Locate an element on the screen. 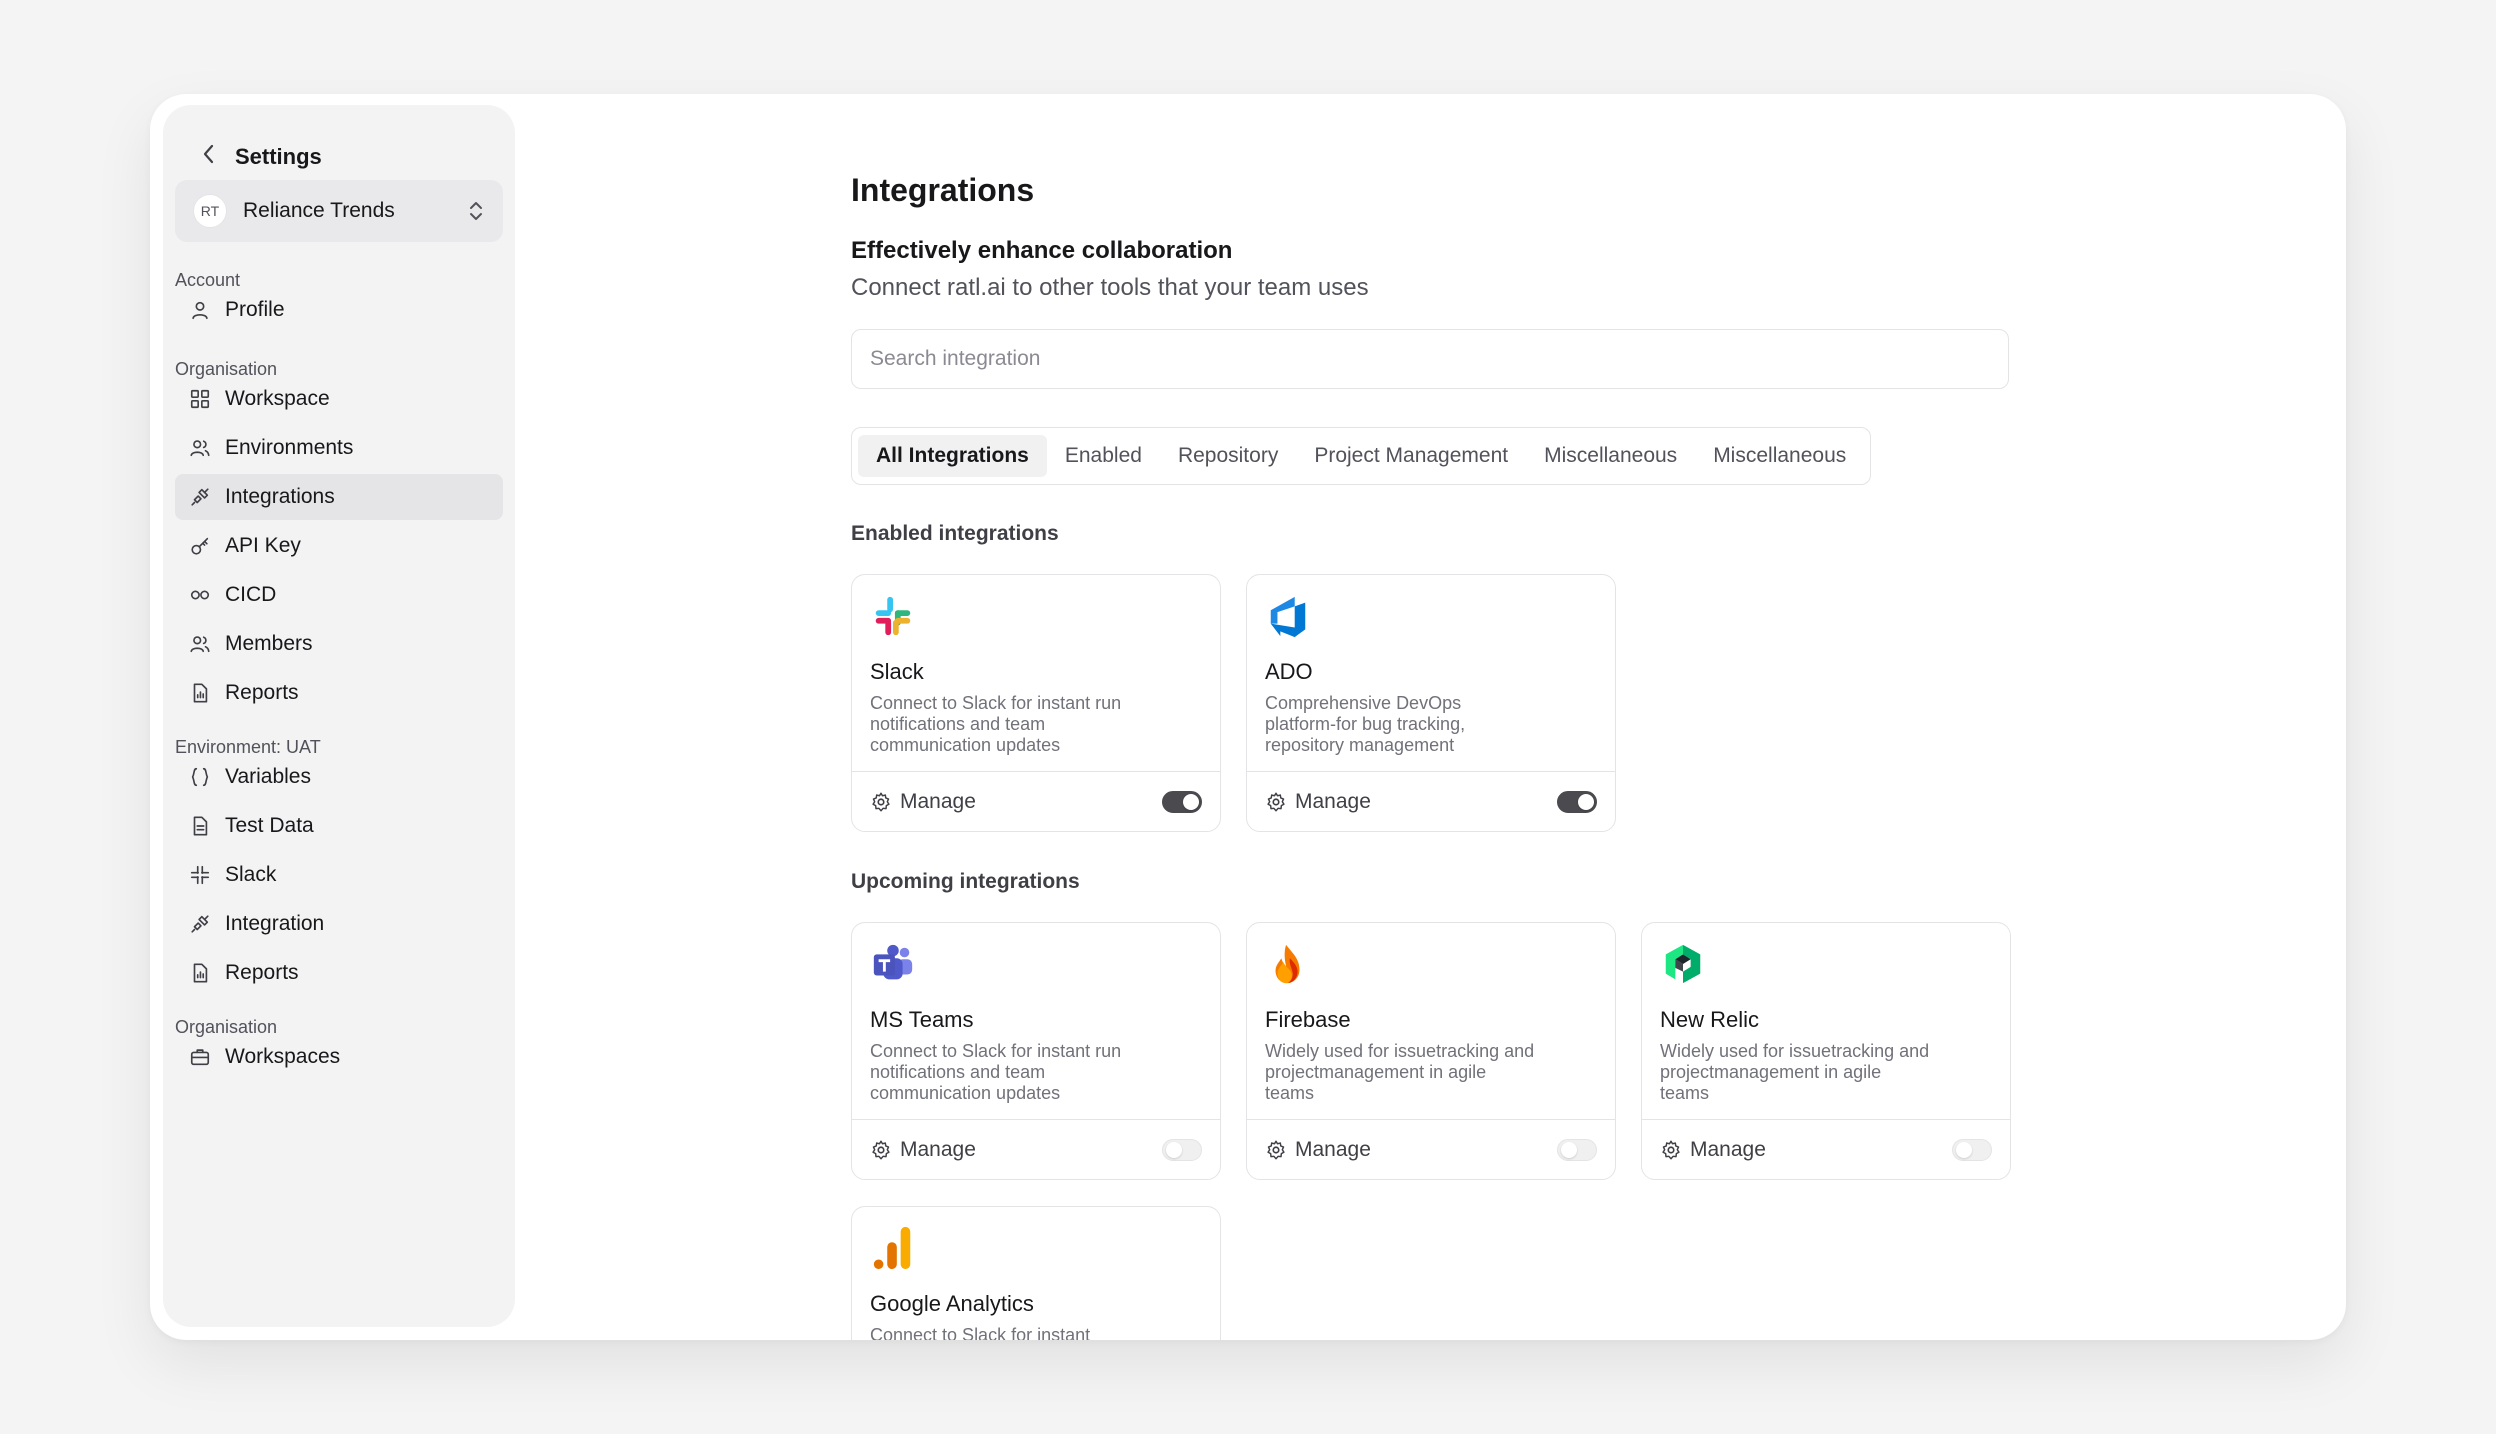  tab-miscellaneous-2: Miscellaneous is located at coordinates (1779, 456).